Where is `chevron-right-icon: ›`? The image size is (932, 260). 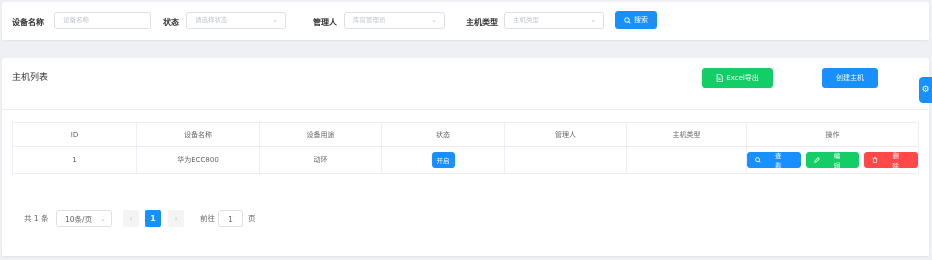
chevron-right-icon: › is located at coordinates (176, 218).